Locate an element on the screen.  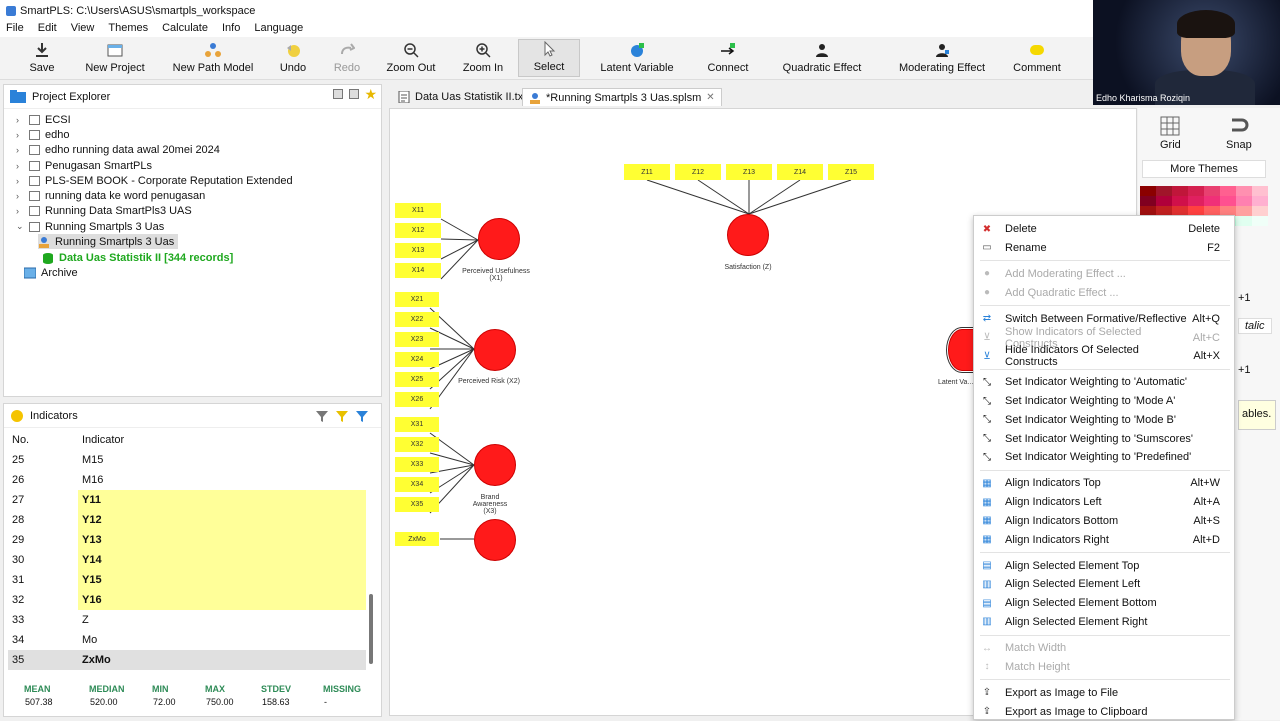
indicator-row: 27 Y11 is located at coordinates (187, 500).